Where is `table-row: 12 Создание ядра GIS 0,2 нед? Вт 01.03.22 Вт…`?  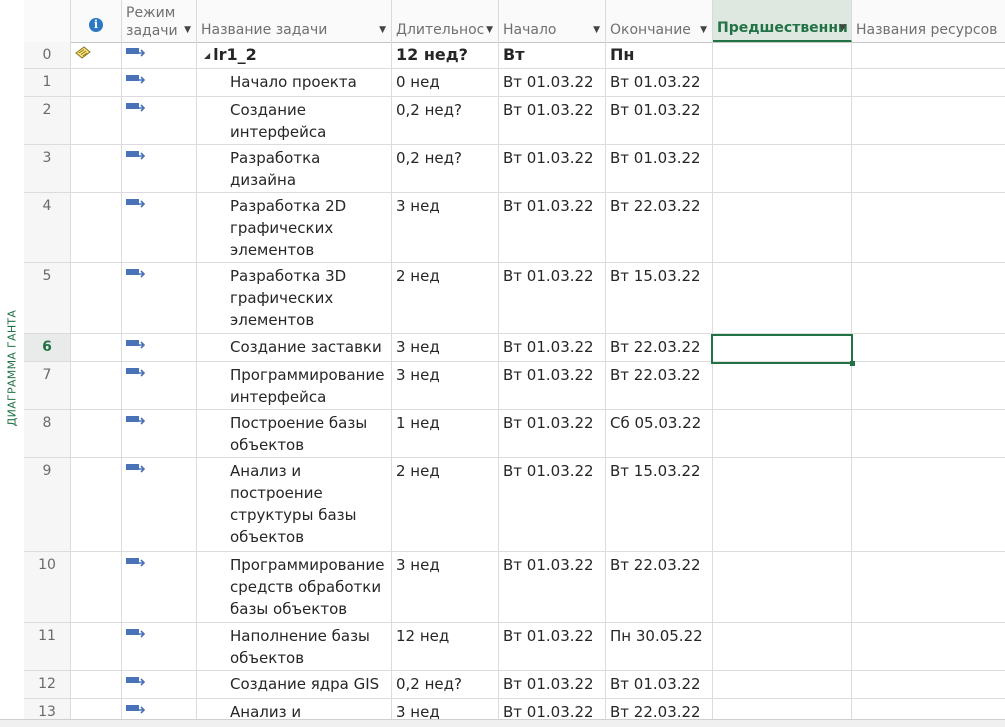 table-row: 12 Создание ядра GIS 0,2 нед? Вт 01.03.22 Вт… is located at coordinates (514, 685).